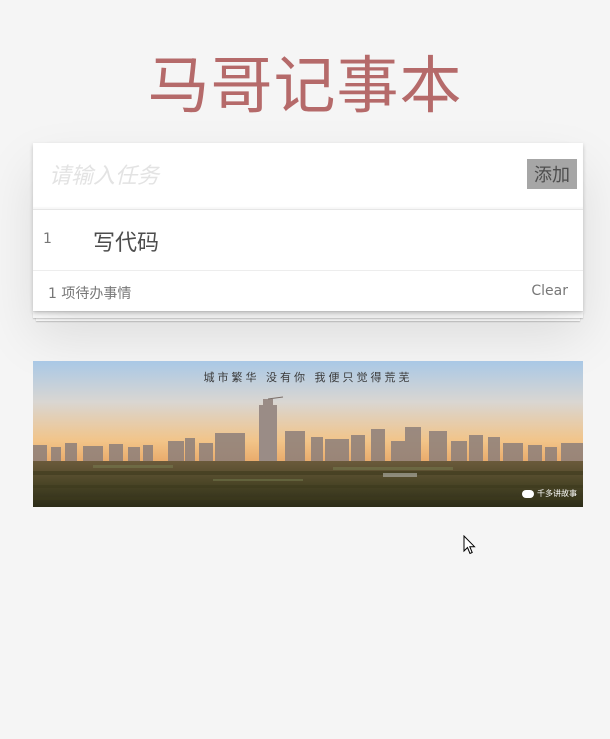  I want to click on todo-footer: 1 项待办事情 Clear, so click(308, 291).